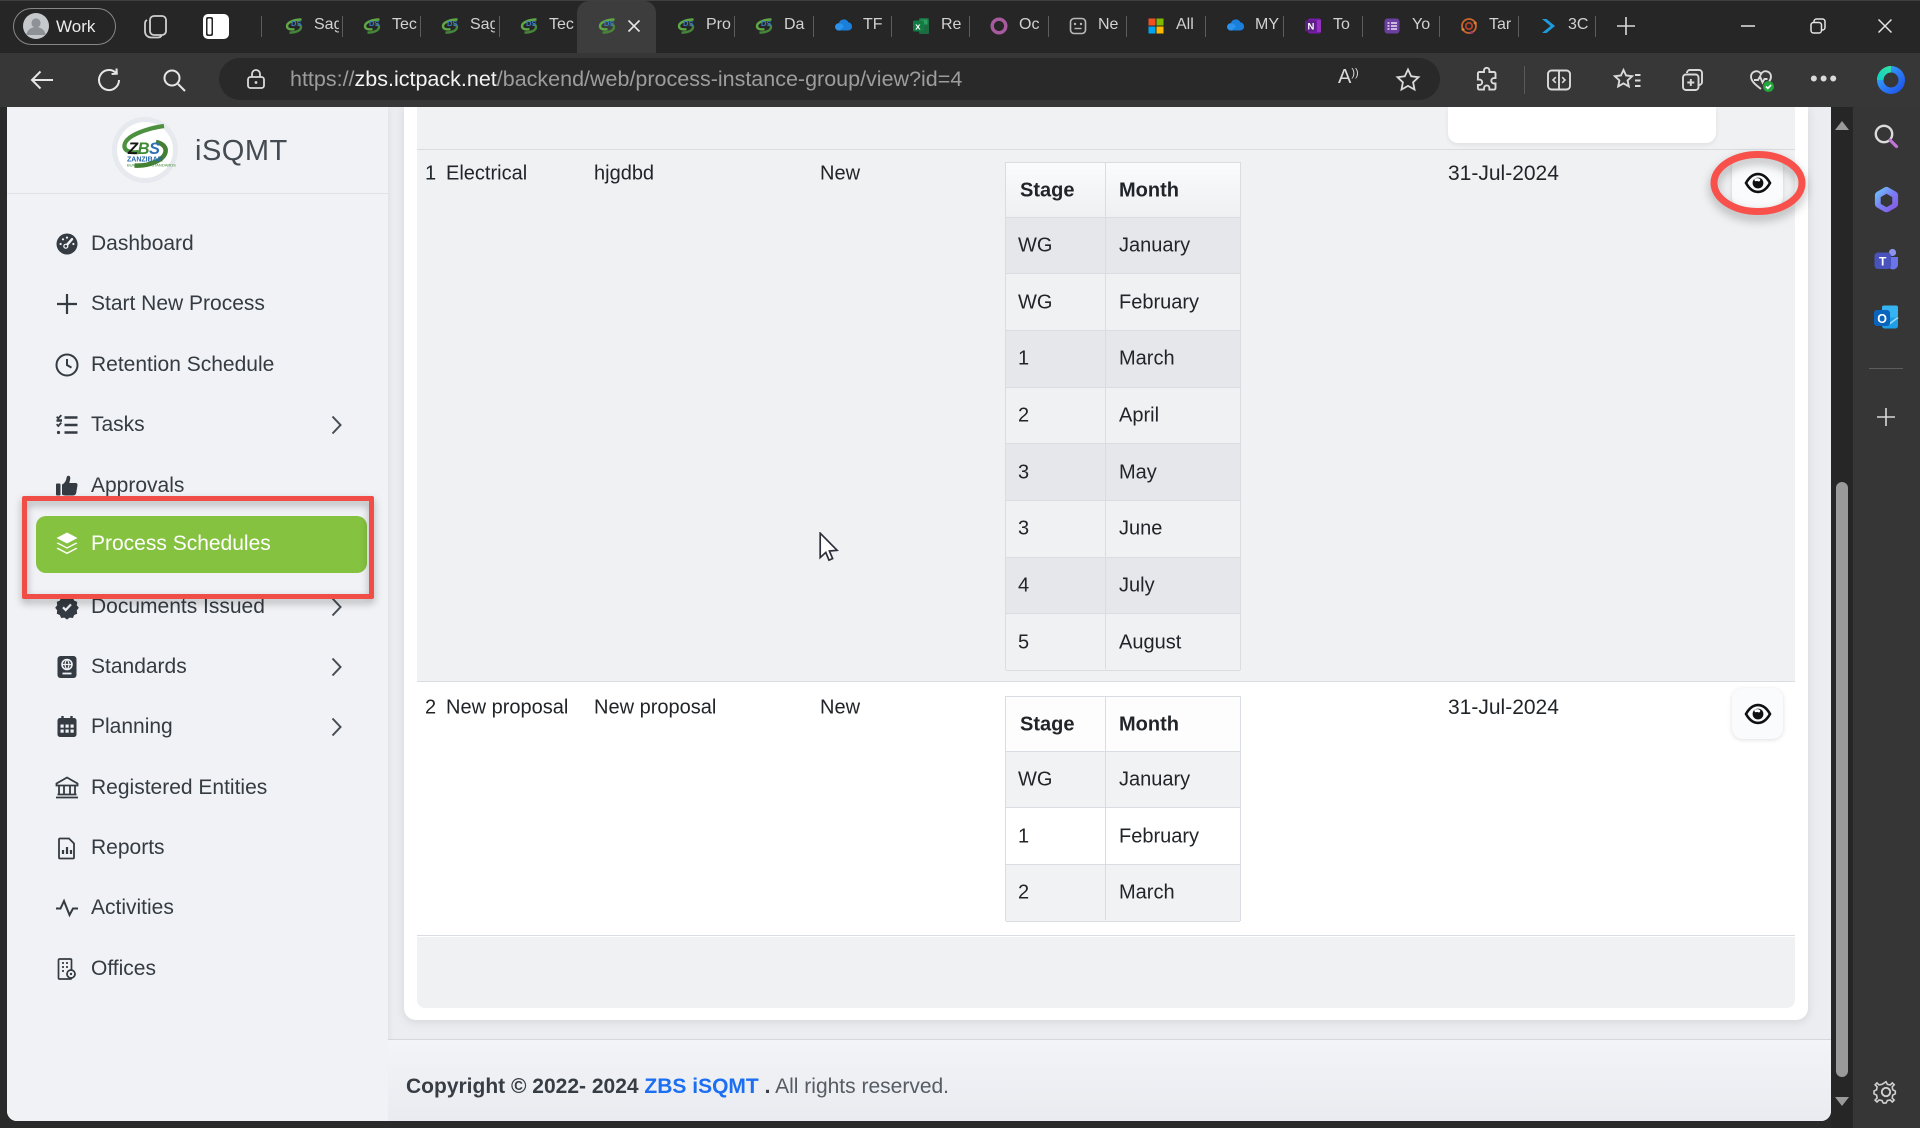  Describe the element at coordinates (1882, 319) in the screenshot. I see `svg-text: O` at that location.